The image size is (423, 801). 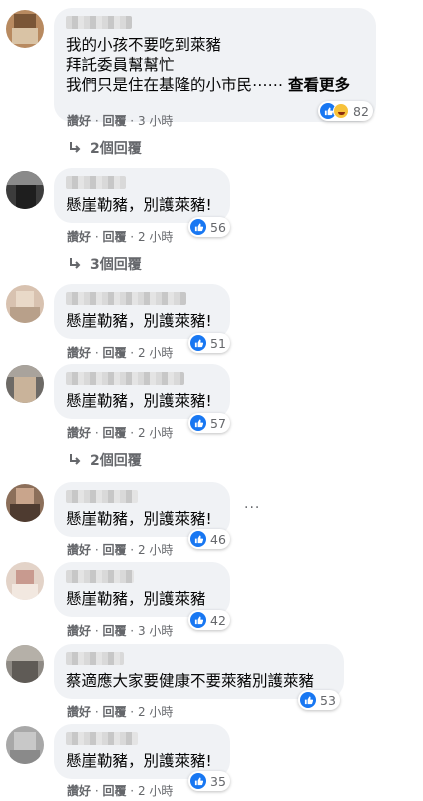 I want to click on reaction-count: 51, so click(x=209, y=343).